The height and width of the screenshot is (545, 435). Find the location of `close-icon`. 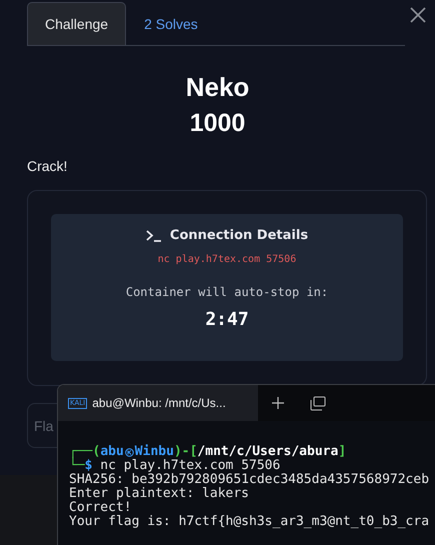

close-icon is located at coordinates (418, 15).